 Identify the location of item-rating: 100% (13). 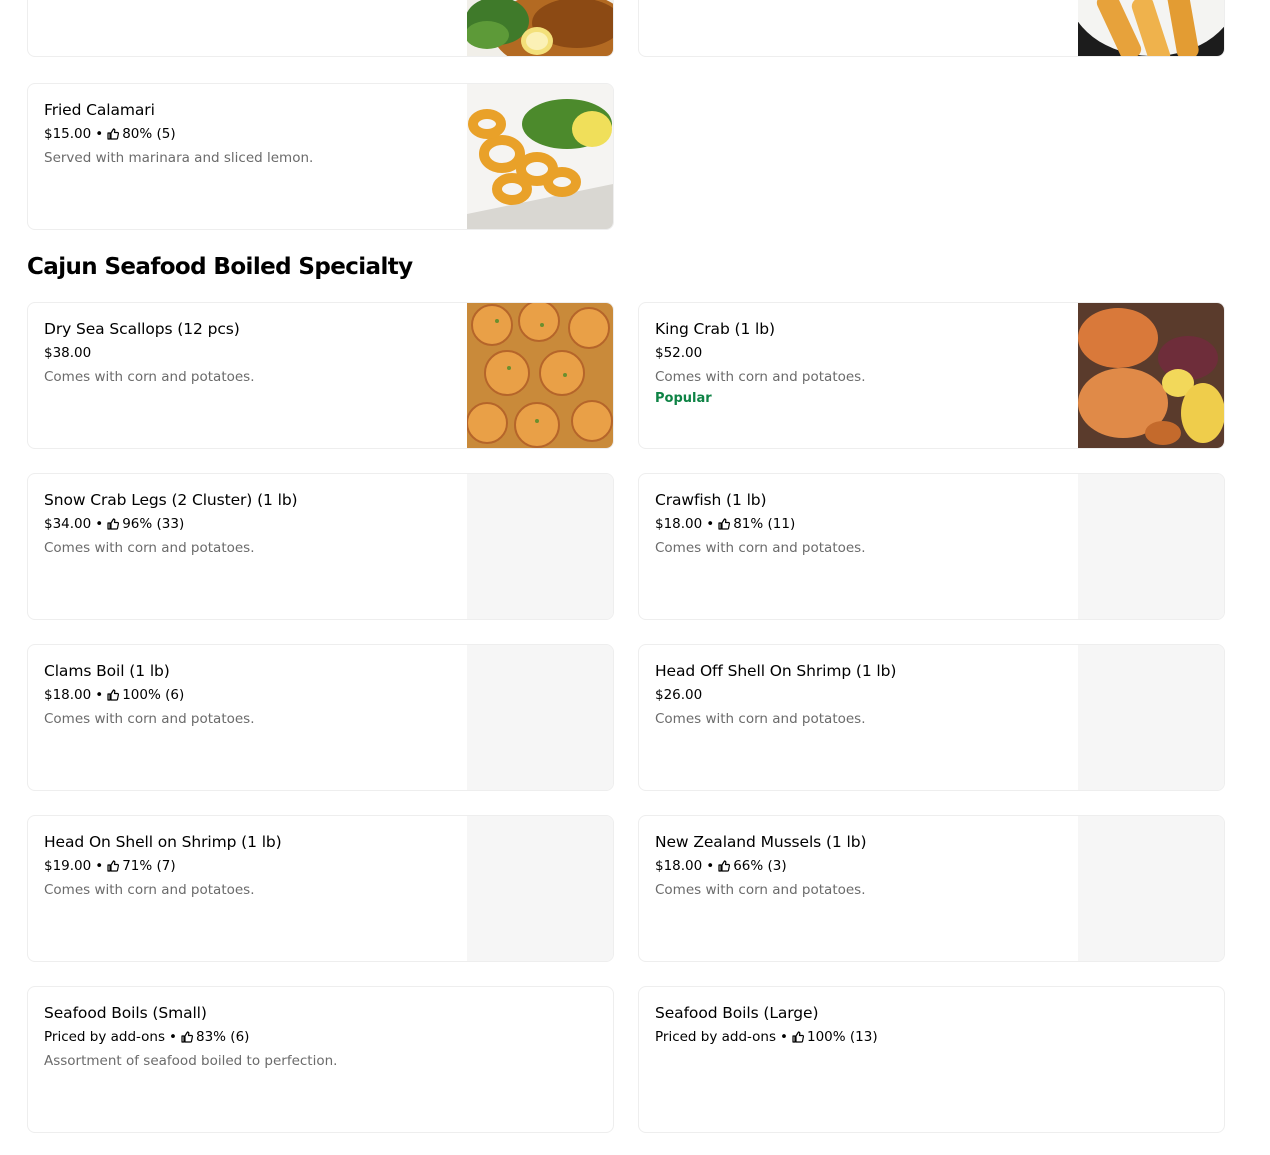
(842, 1037).